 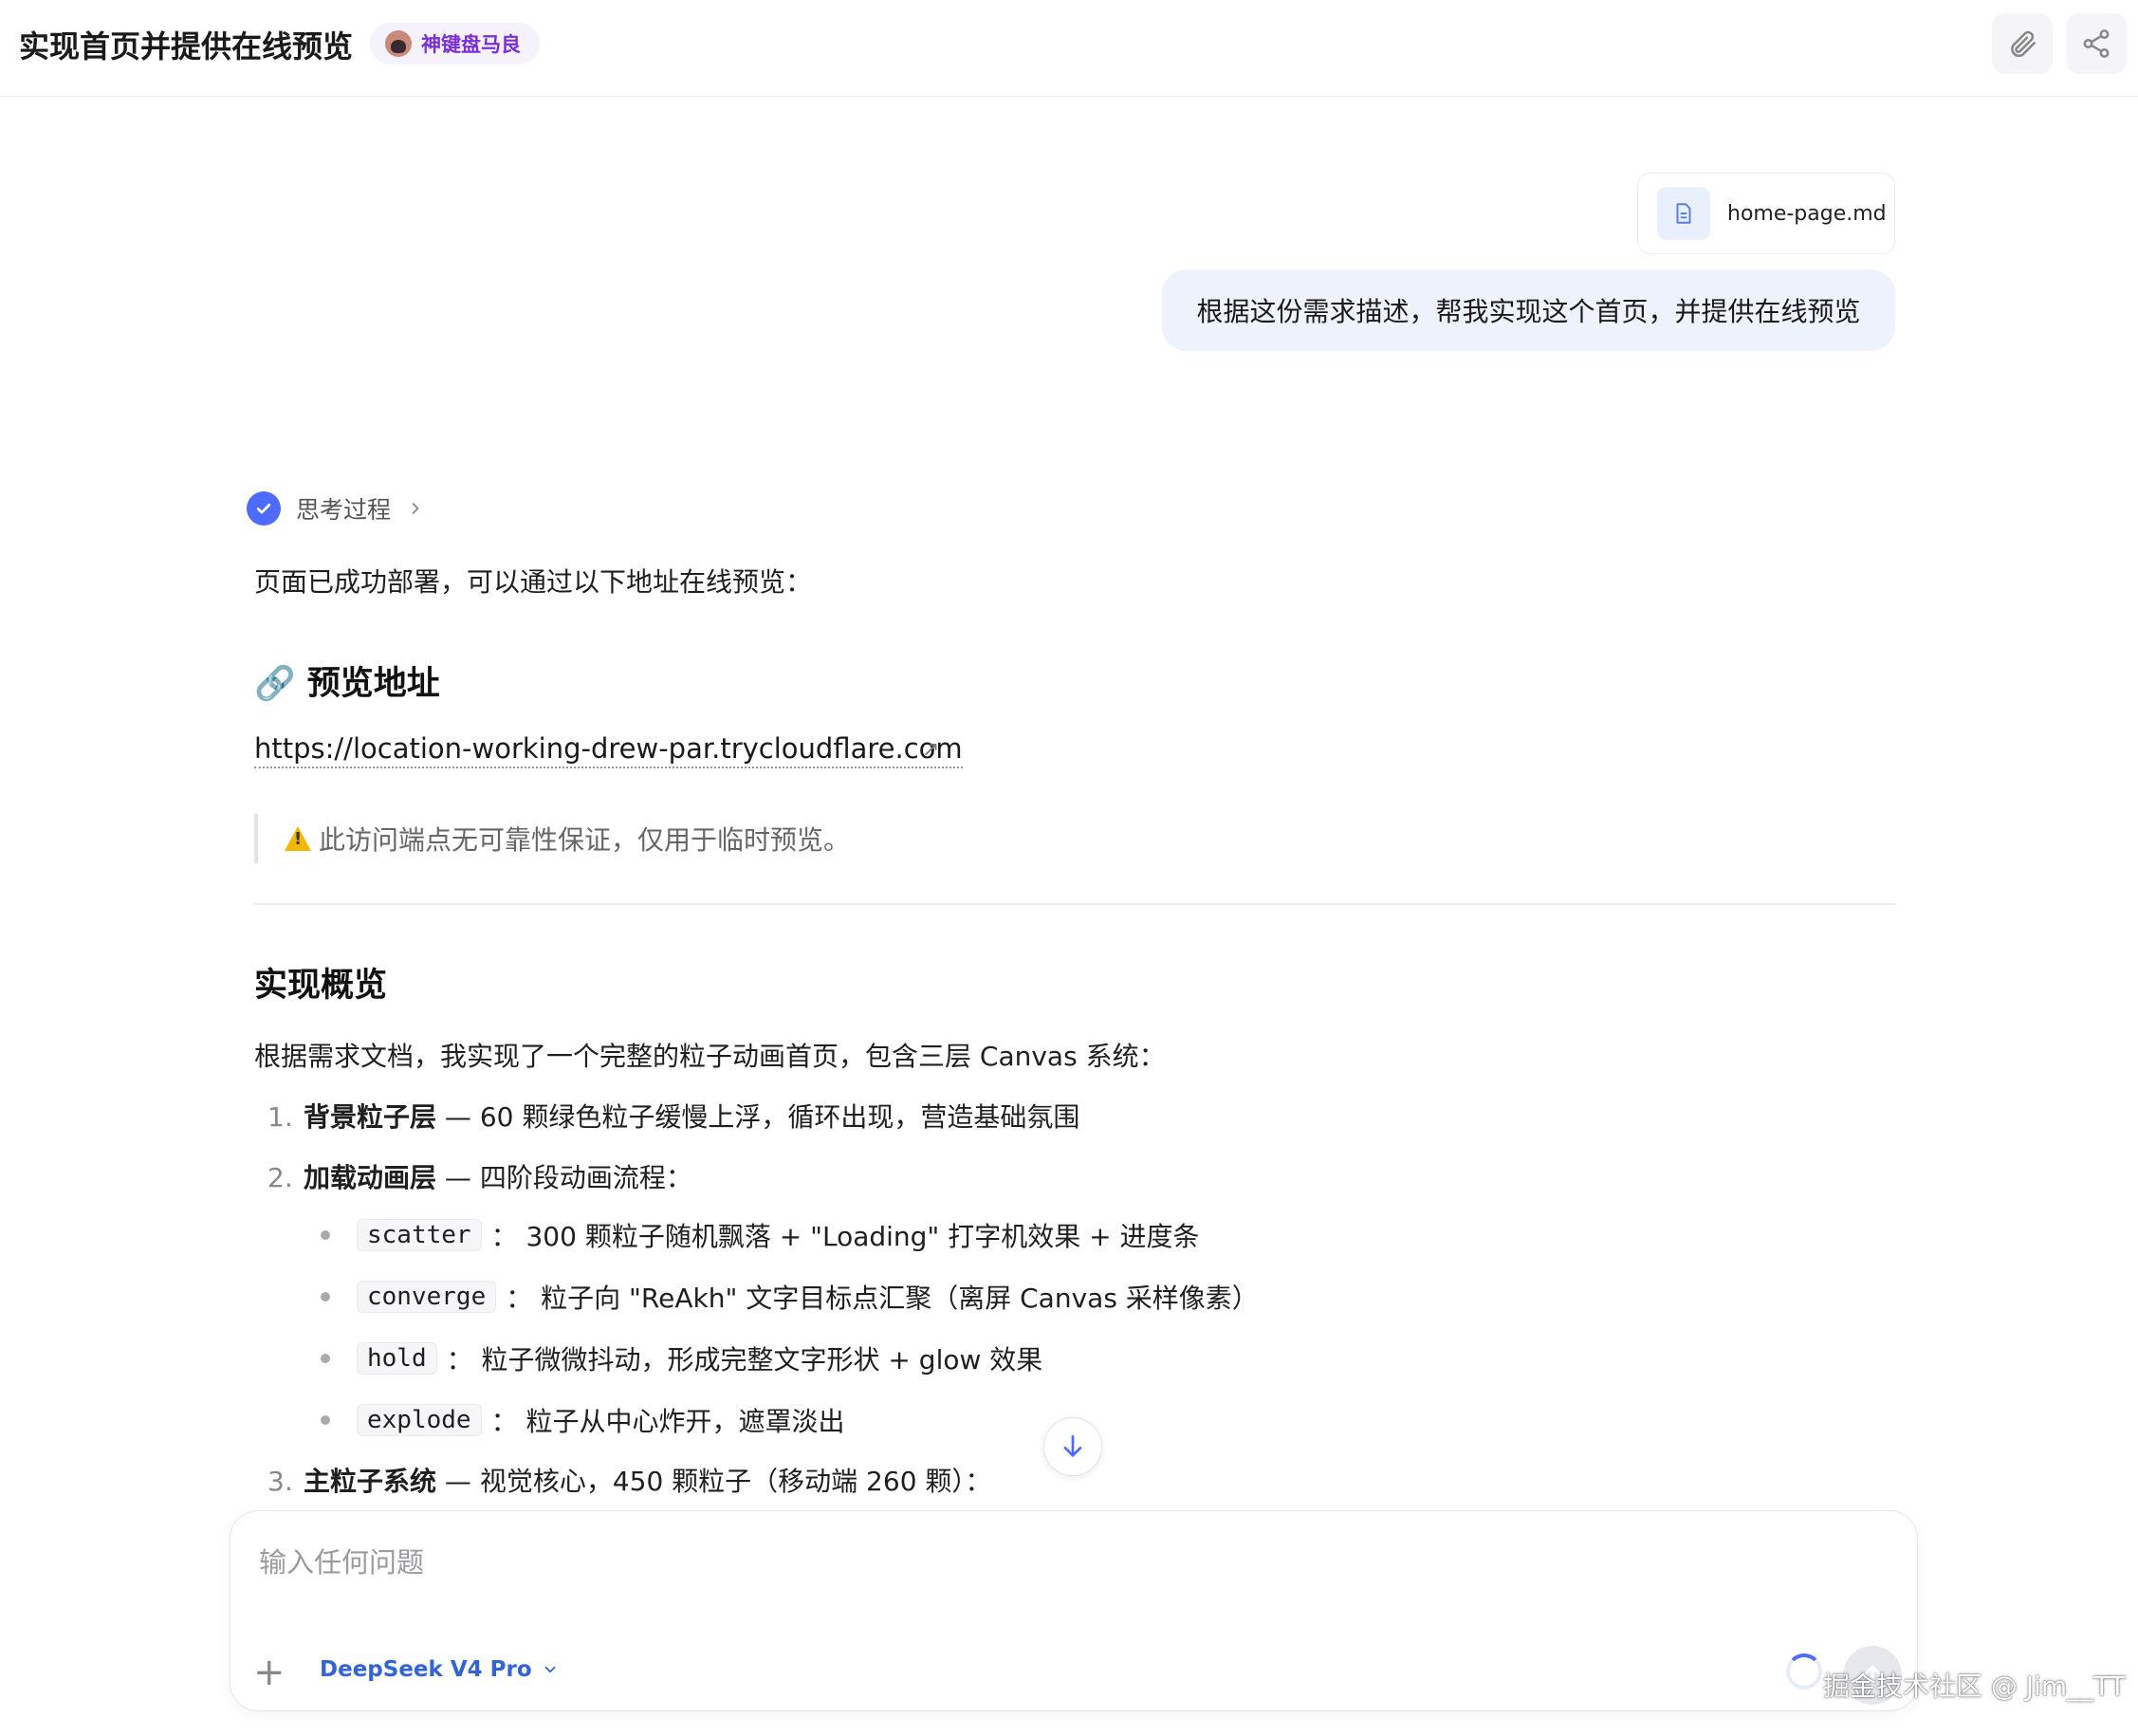 What do you see at coordinates (1683, 213) in the screenshot?
I see `document-icon` at bounding box center [1683, 213].